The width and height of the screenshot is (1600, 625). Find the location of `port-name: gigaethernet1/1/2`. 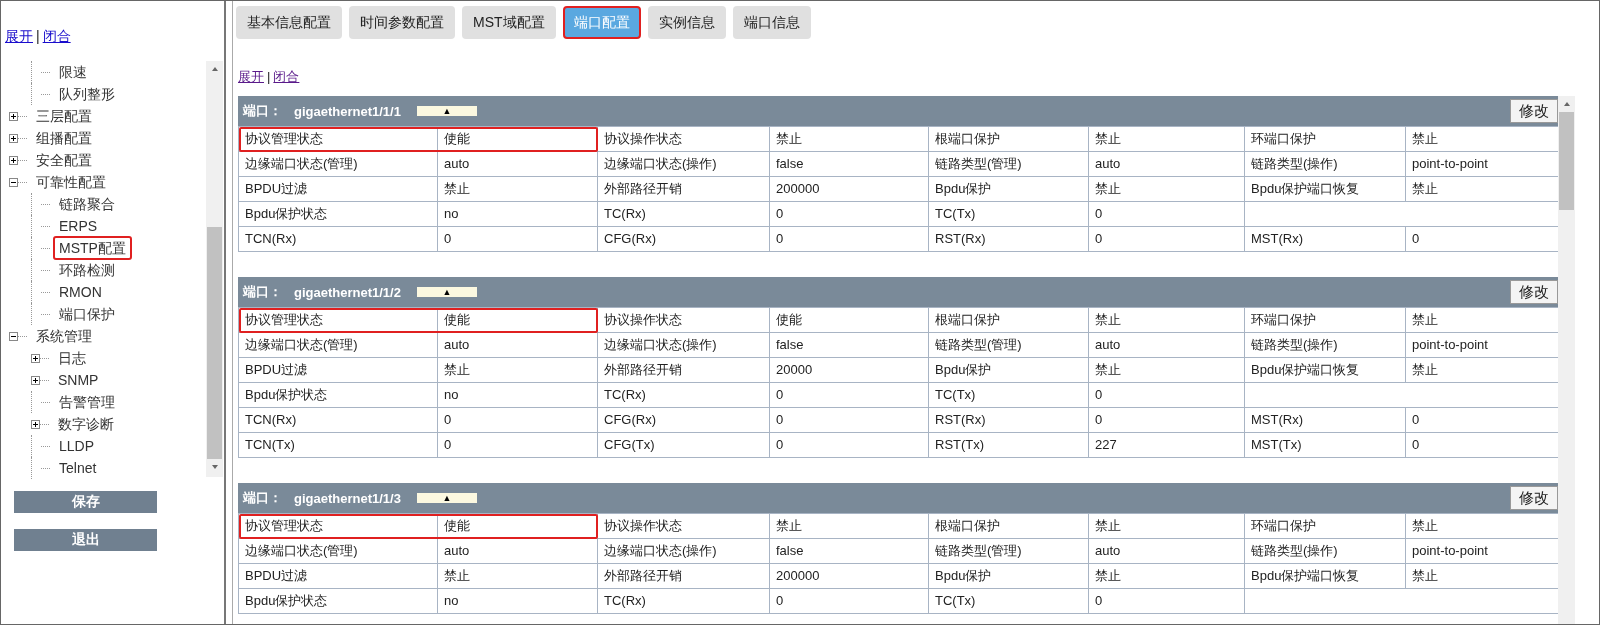

port-name: gigaethernet1/1/2 is located at coordinates (347, 292).